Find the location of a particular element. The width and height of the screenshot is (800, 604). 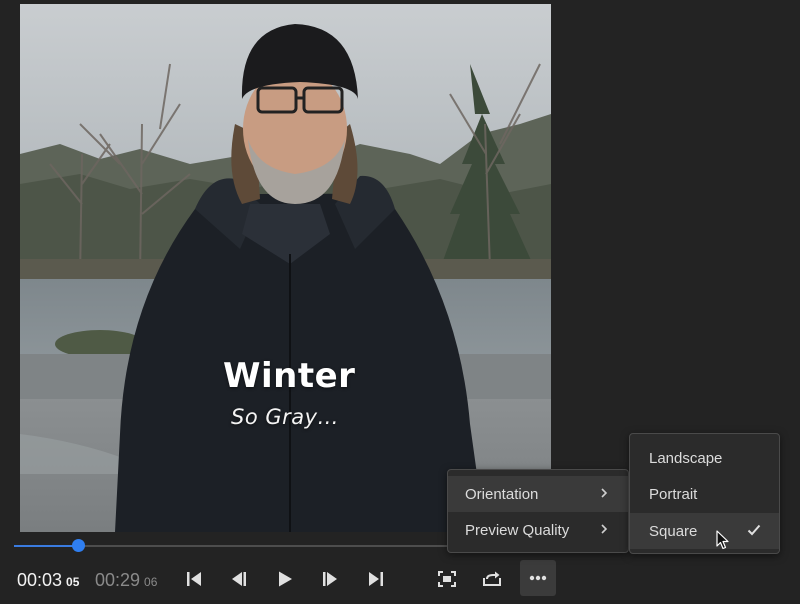

menu-item-square: Square is located at coordinates (704, 531).